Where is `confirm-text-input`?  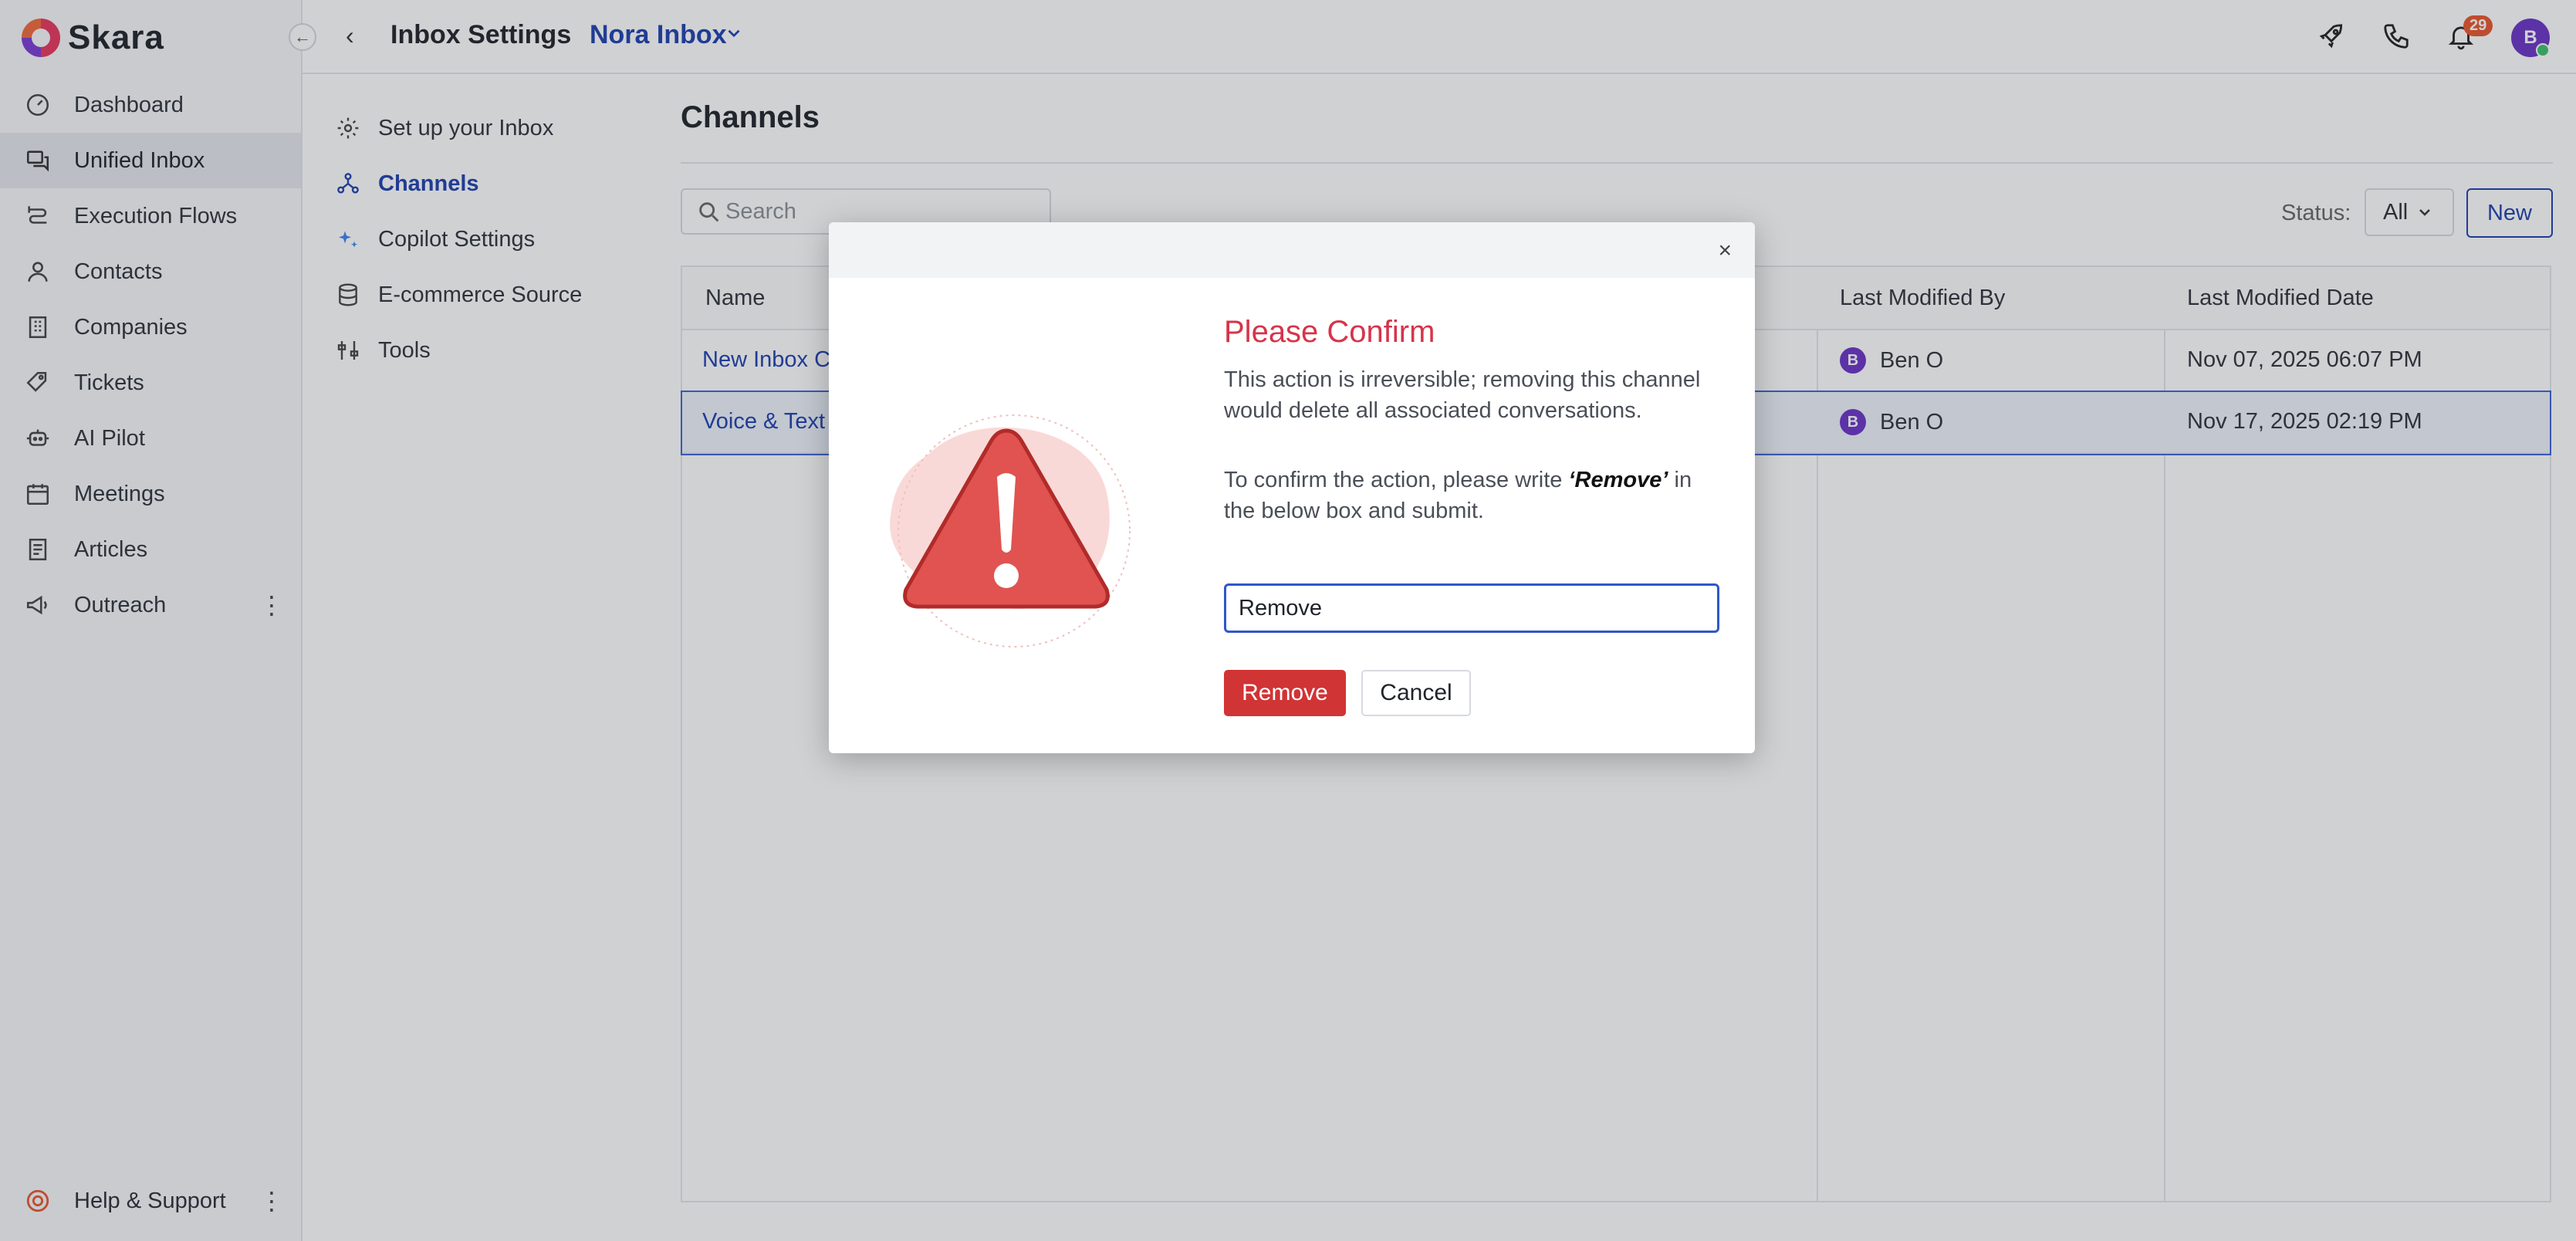 confirm-text-input is located at coordinates (1471, 608).